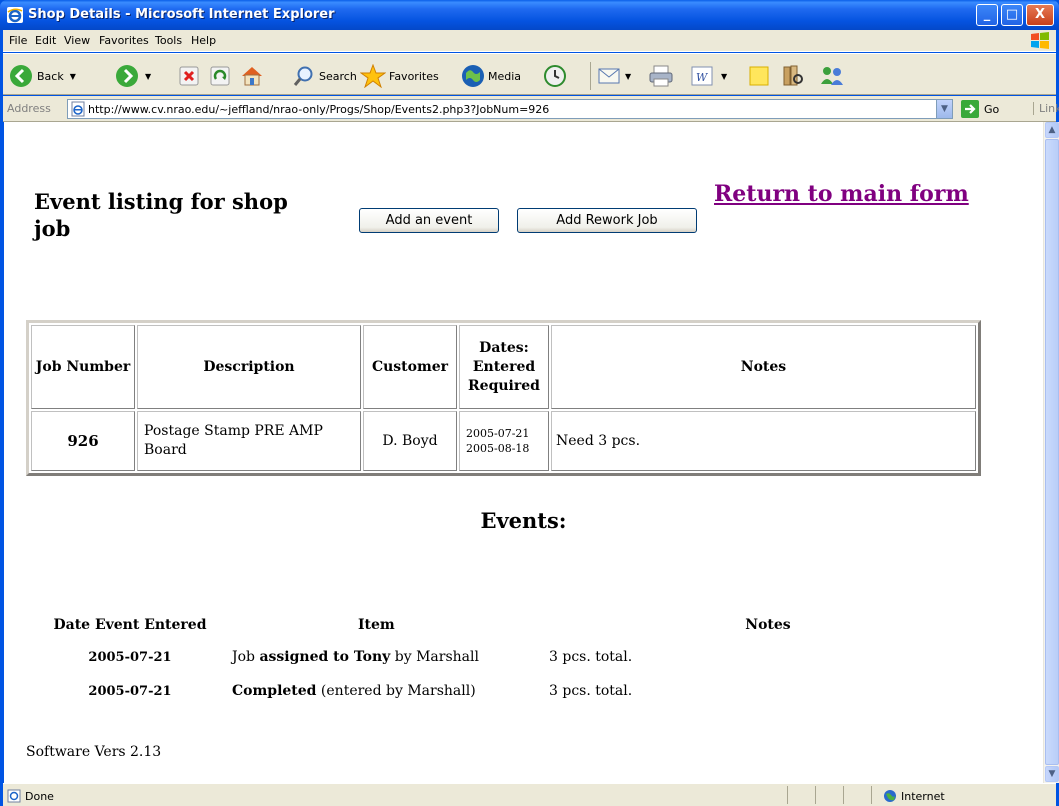  I want to click on search-label: Search, so click(338, 76).